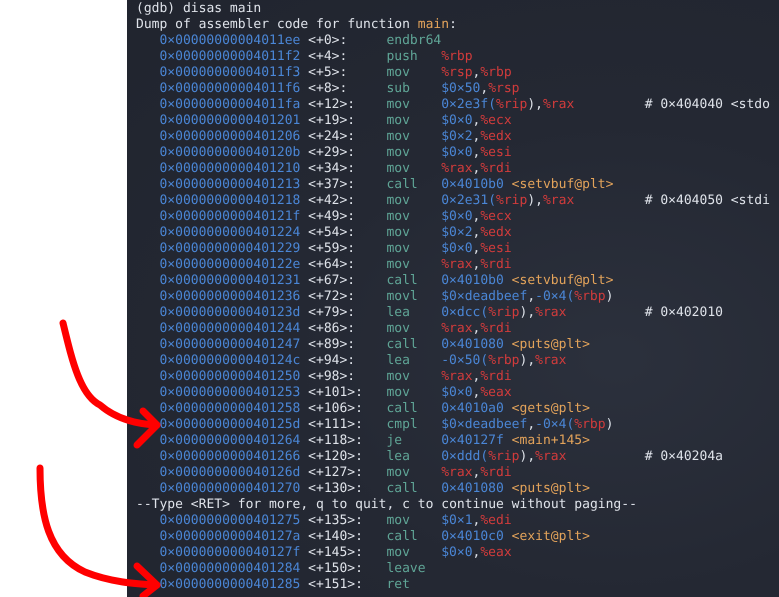 The image size is (779, 597). What do you see at coordinates (230, 569) in the screenshot?
I see `address-text: 0×0000000000401284` at bounding box center [230, 569].